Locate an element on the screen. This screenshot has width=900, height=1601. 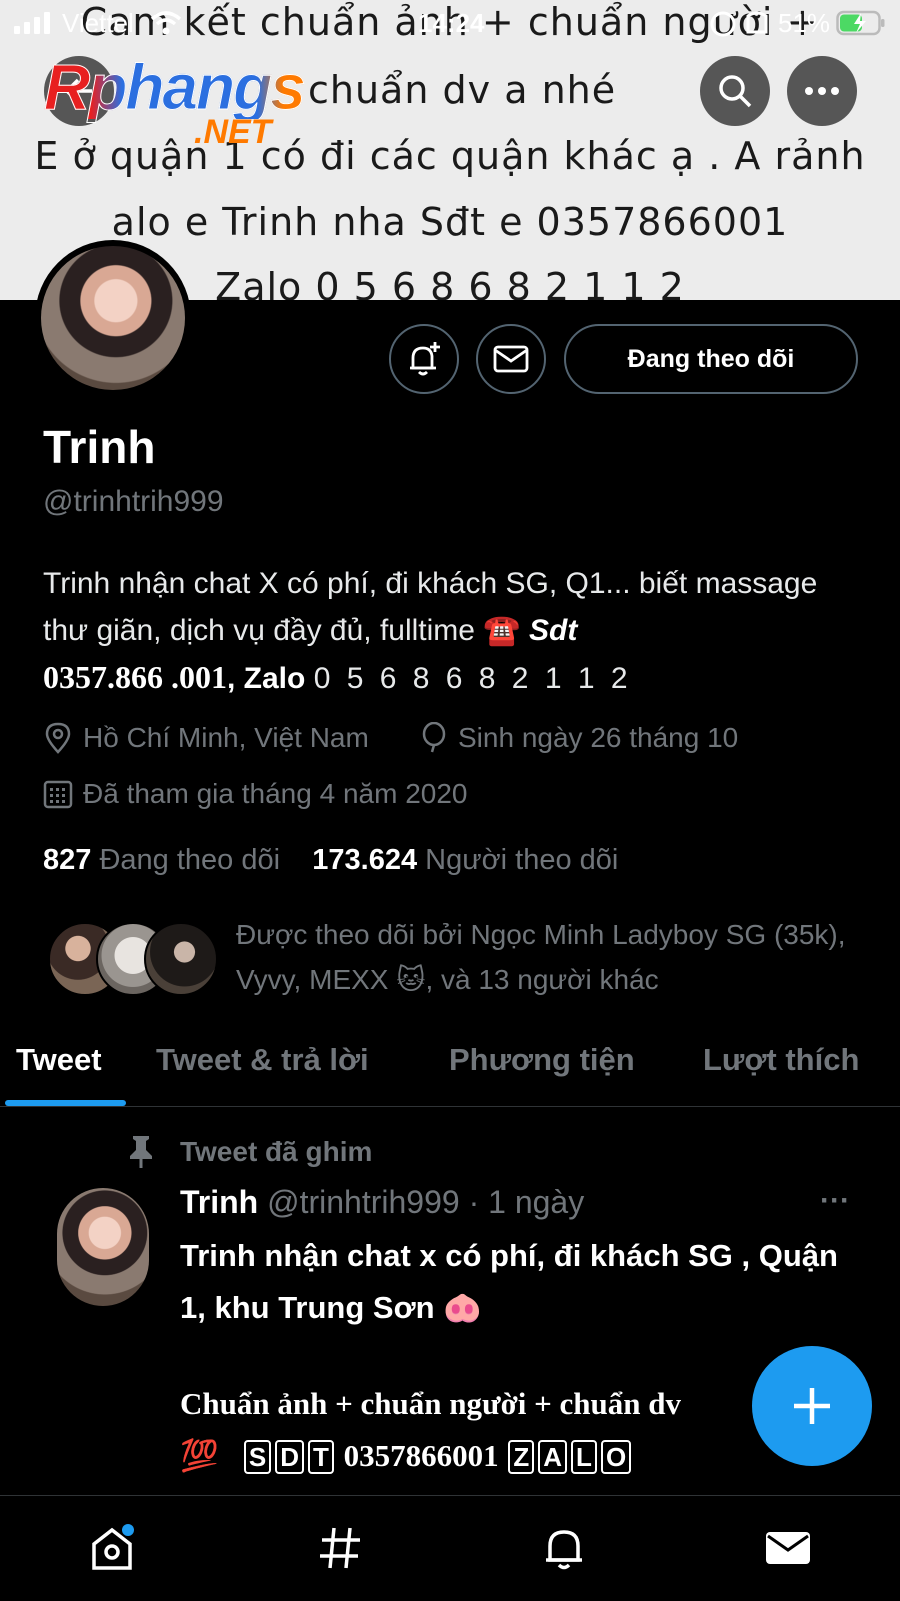
following-button: Đang theo dõi is located at coordinates (711, 359).